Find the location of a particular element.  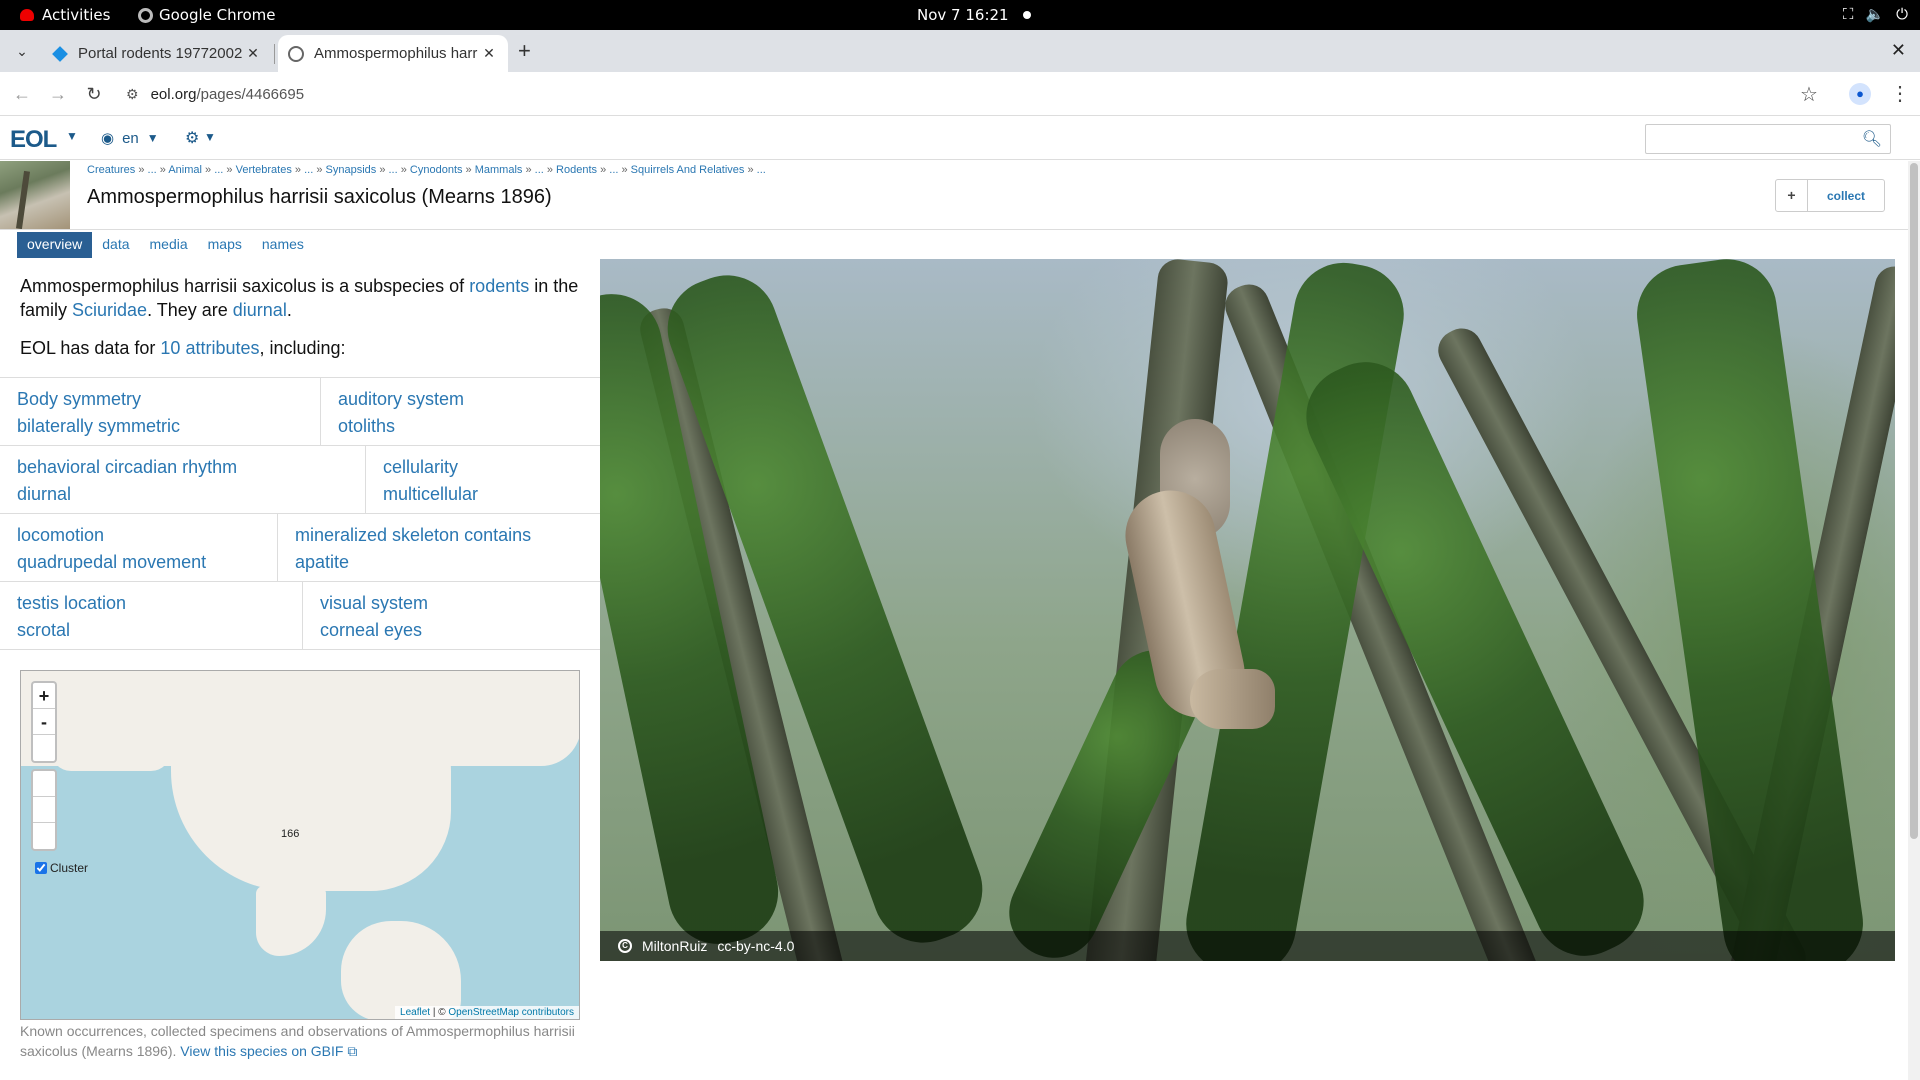

bookmark-star-icon: ☆ is located at coordinates (1809, 94).